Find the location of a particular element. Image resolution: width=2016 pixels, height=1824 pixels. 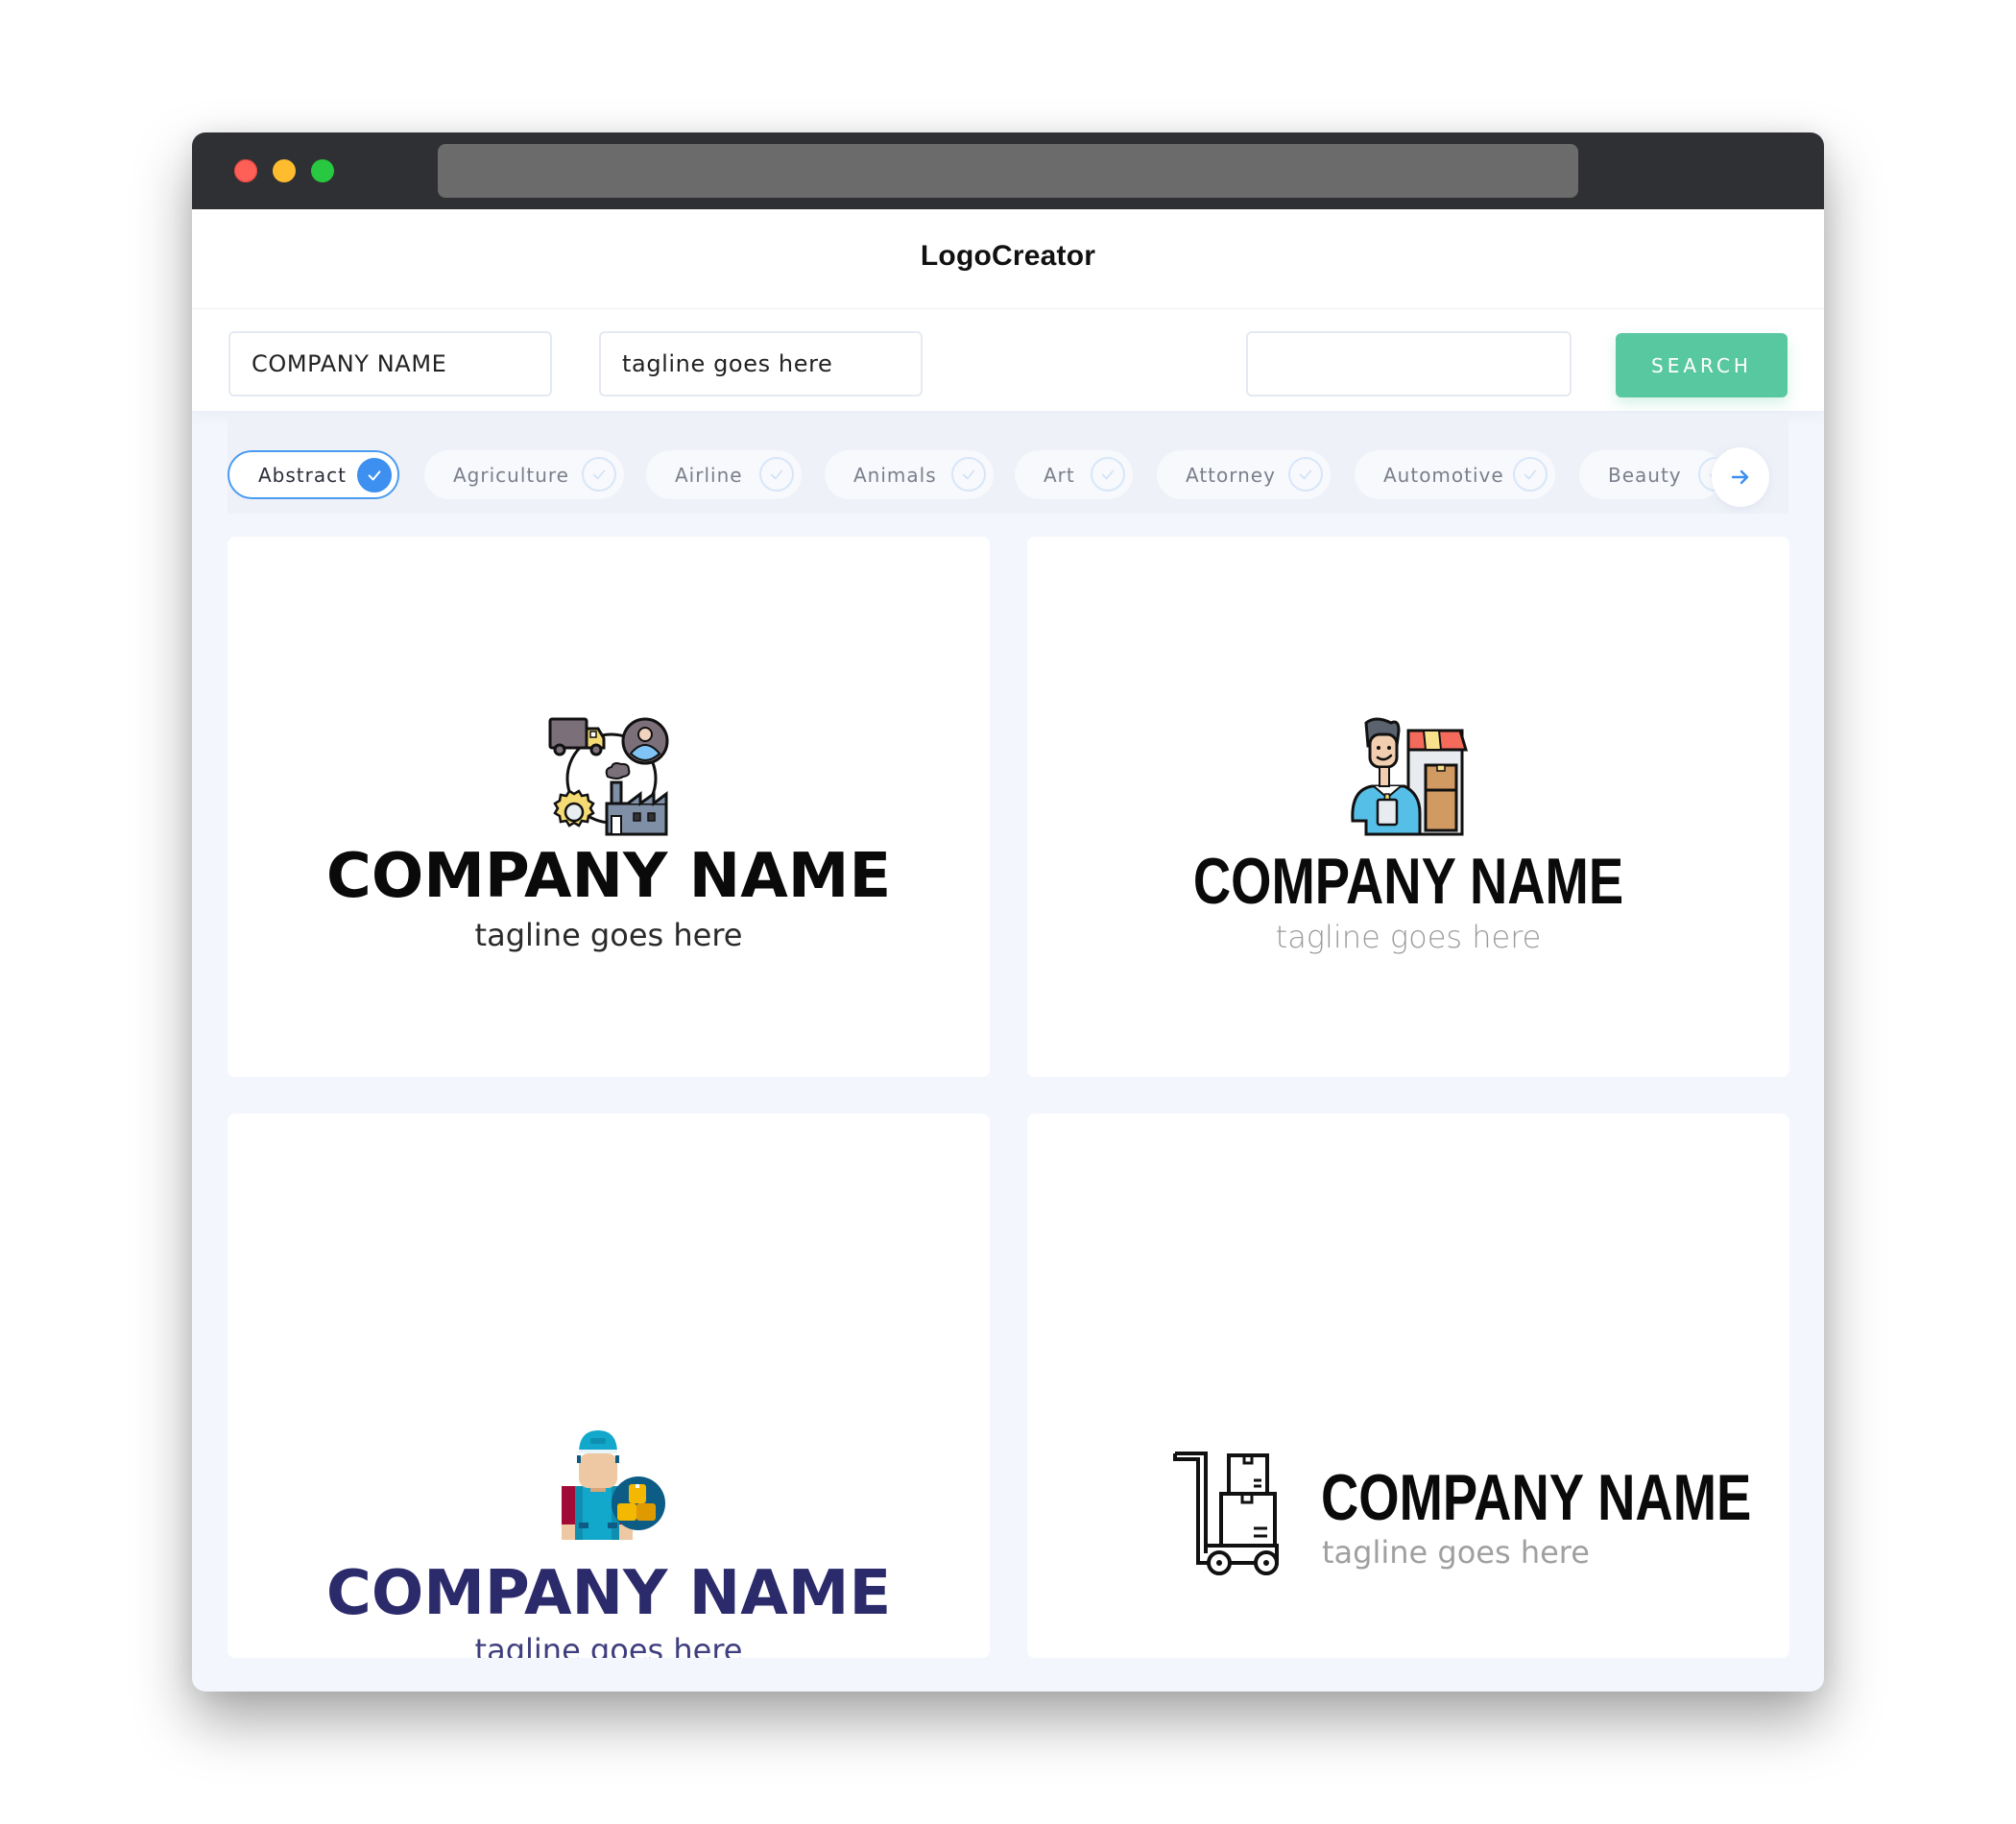

search-button: SEARCH is located at coordinates (1702, 365).